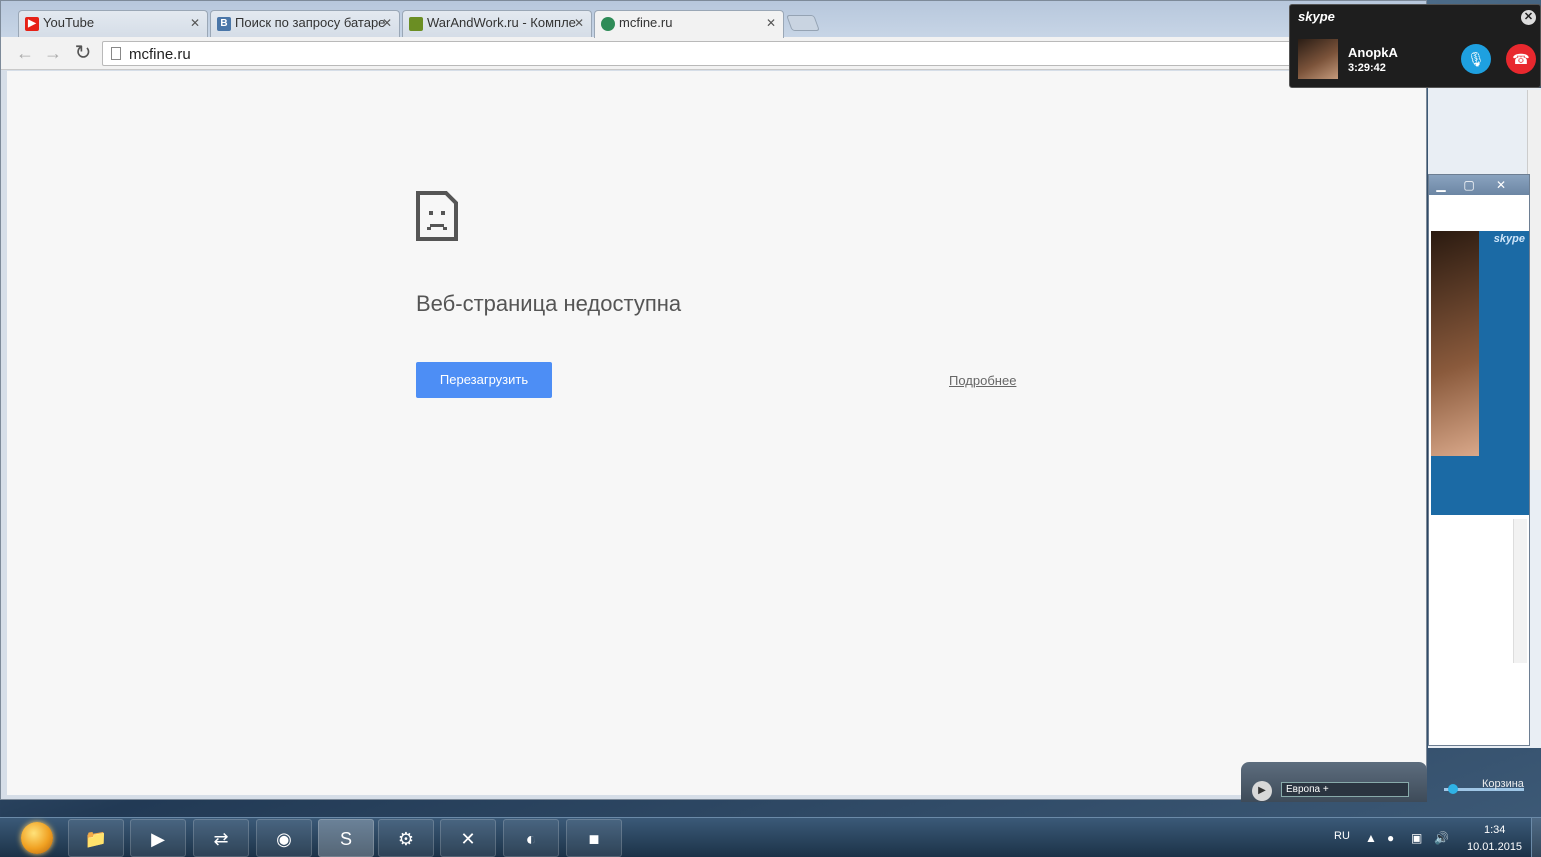  What do you see at coordinates (1441, 838) in the screenshot?
I see `volume-icon: 🔊` at bounding box center [1441, 838].